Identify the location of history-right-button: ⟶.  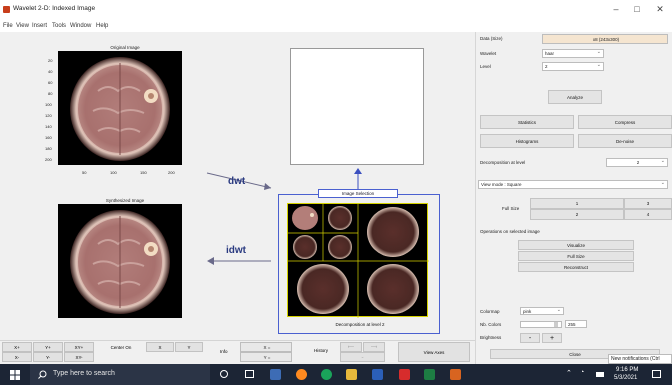
(374, 347).